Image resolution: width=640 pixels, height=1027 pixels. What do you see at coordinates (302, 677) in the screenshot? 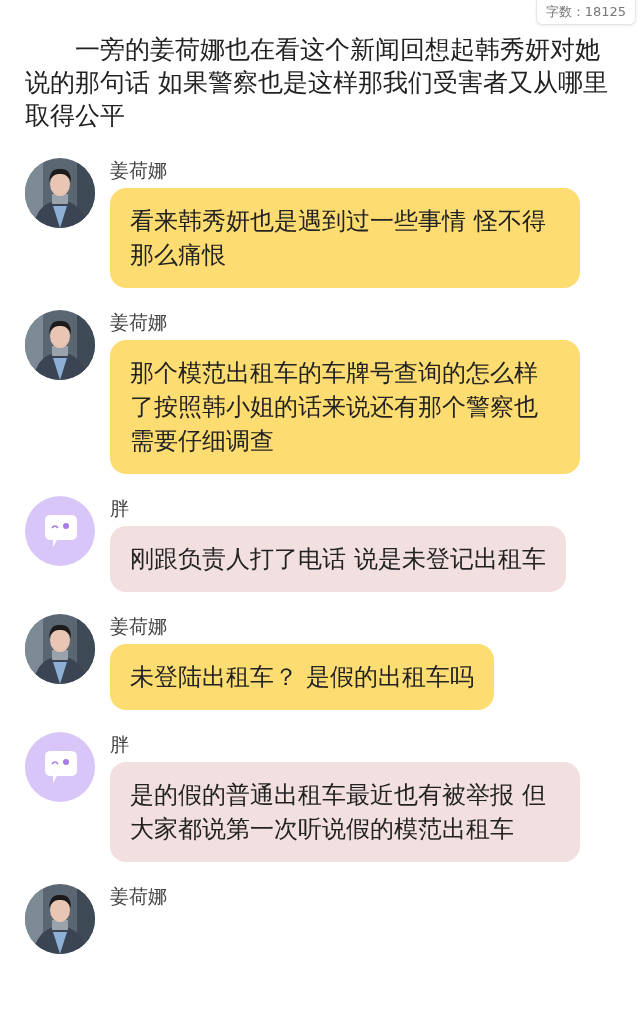
I see `message-bubble: 未登陆出租车？ 是假的出租车吗` at bounding box center [302, 677].